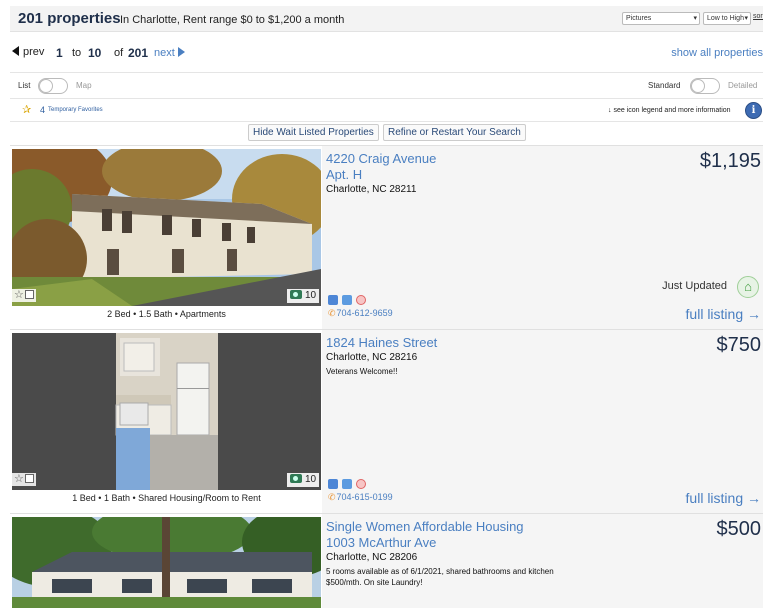 Image resolution: width=763 pixels, height=608 pixels. Describe the element at coordinates (164, 53) in the screenshot. I see `next-label: next` at that location.